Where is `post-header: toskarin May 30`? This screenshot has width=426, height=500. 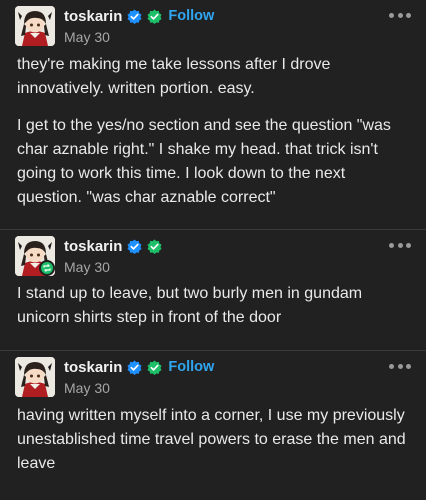
post-header: toskarin May 30 is located at coordinates (213, 259).